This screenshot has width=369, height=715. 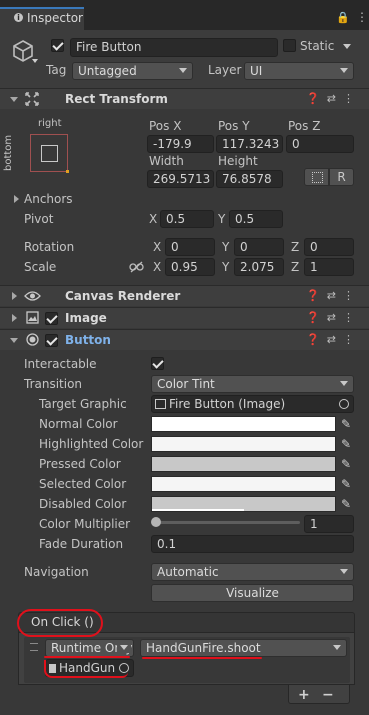 What do you see at coordinates (184, 317) in the screenshot?
I see `image-header: Image ❓⇄⋮` at bounding box center [184, 317].